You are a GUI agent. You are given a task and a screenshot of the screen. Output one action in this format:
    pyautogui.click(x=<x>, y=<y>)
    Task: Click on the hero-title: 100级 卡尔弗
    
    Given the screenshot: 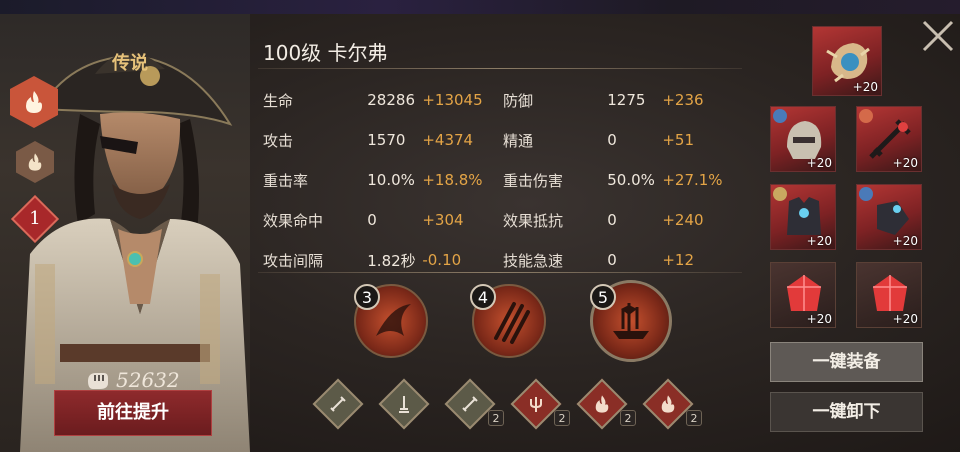 What is the action you would take?
    pyautogui.click(x=325, y=53)
    